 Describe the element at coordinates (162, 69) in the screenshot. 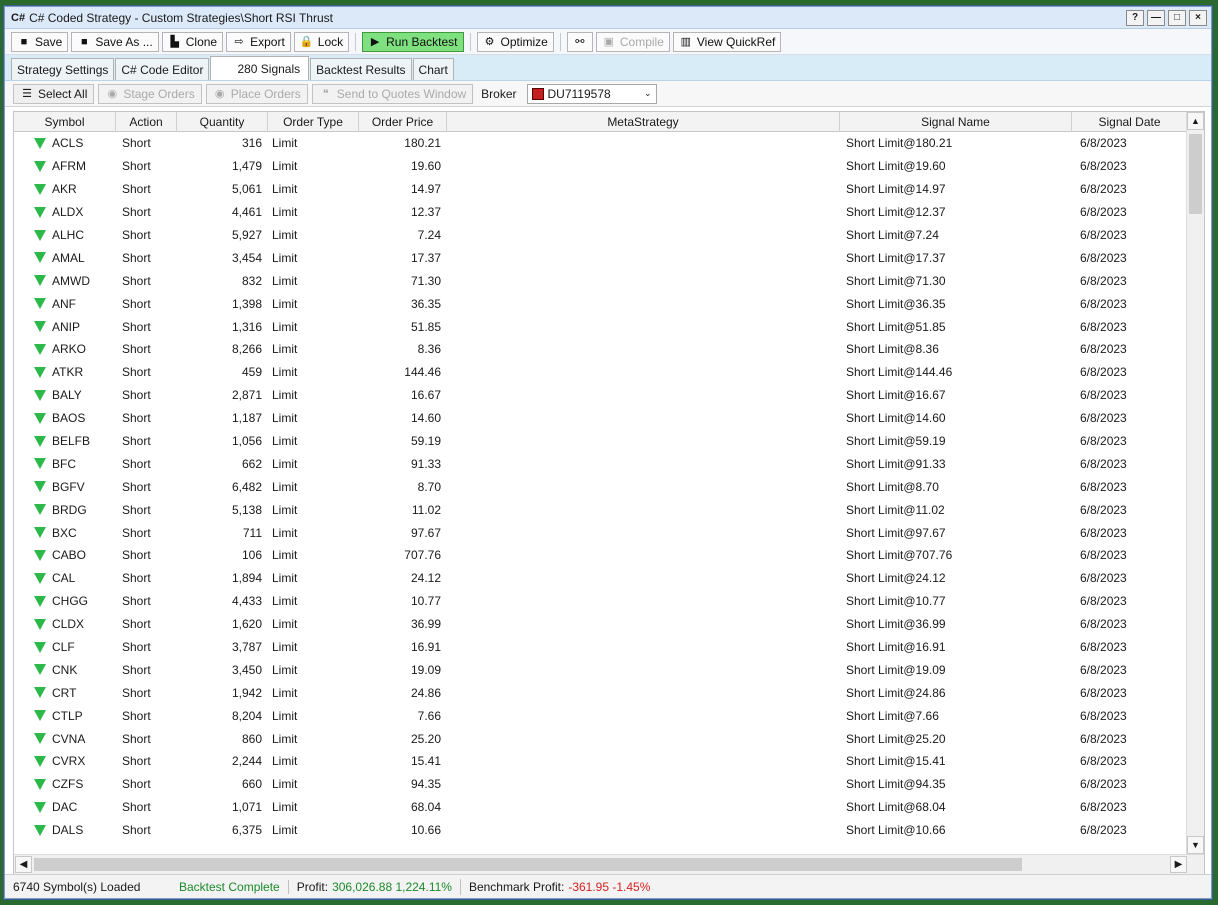

I see `tab-code-editor: C# Code Editor` at that location.